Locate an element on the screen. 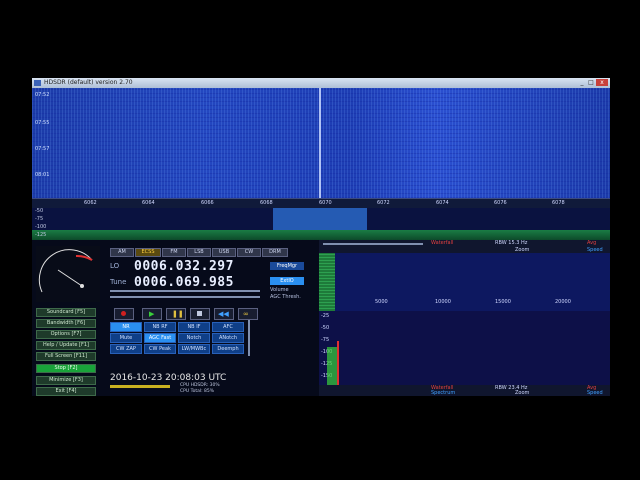 This screenshot has height=480, width=640. pause-button: ❚❚ is located at coordinates (176, 314).